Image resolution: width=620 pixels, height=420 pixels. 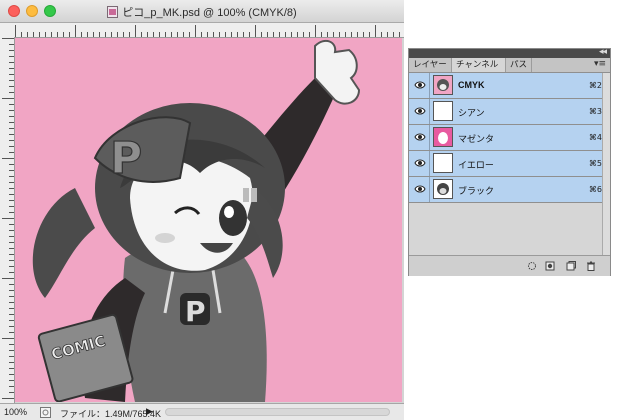 What do you see at coordinates (195, 311) in the screenshot?
I see `shirt-letter: P` at bounding box center [195, 311].